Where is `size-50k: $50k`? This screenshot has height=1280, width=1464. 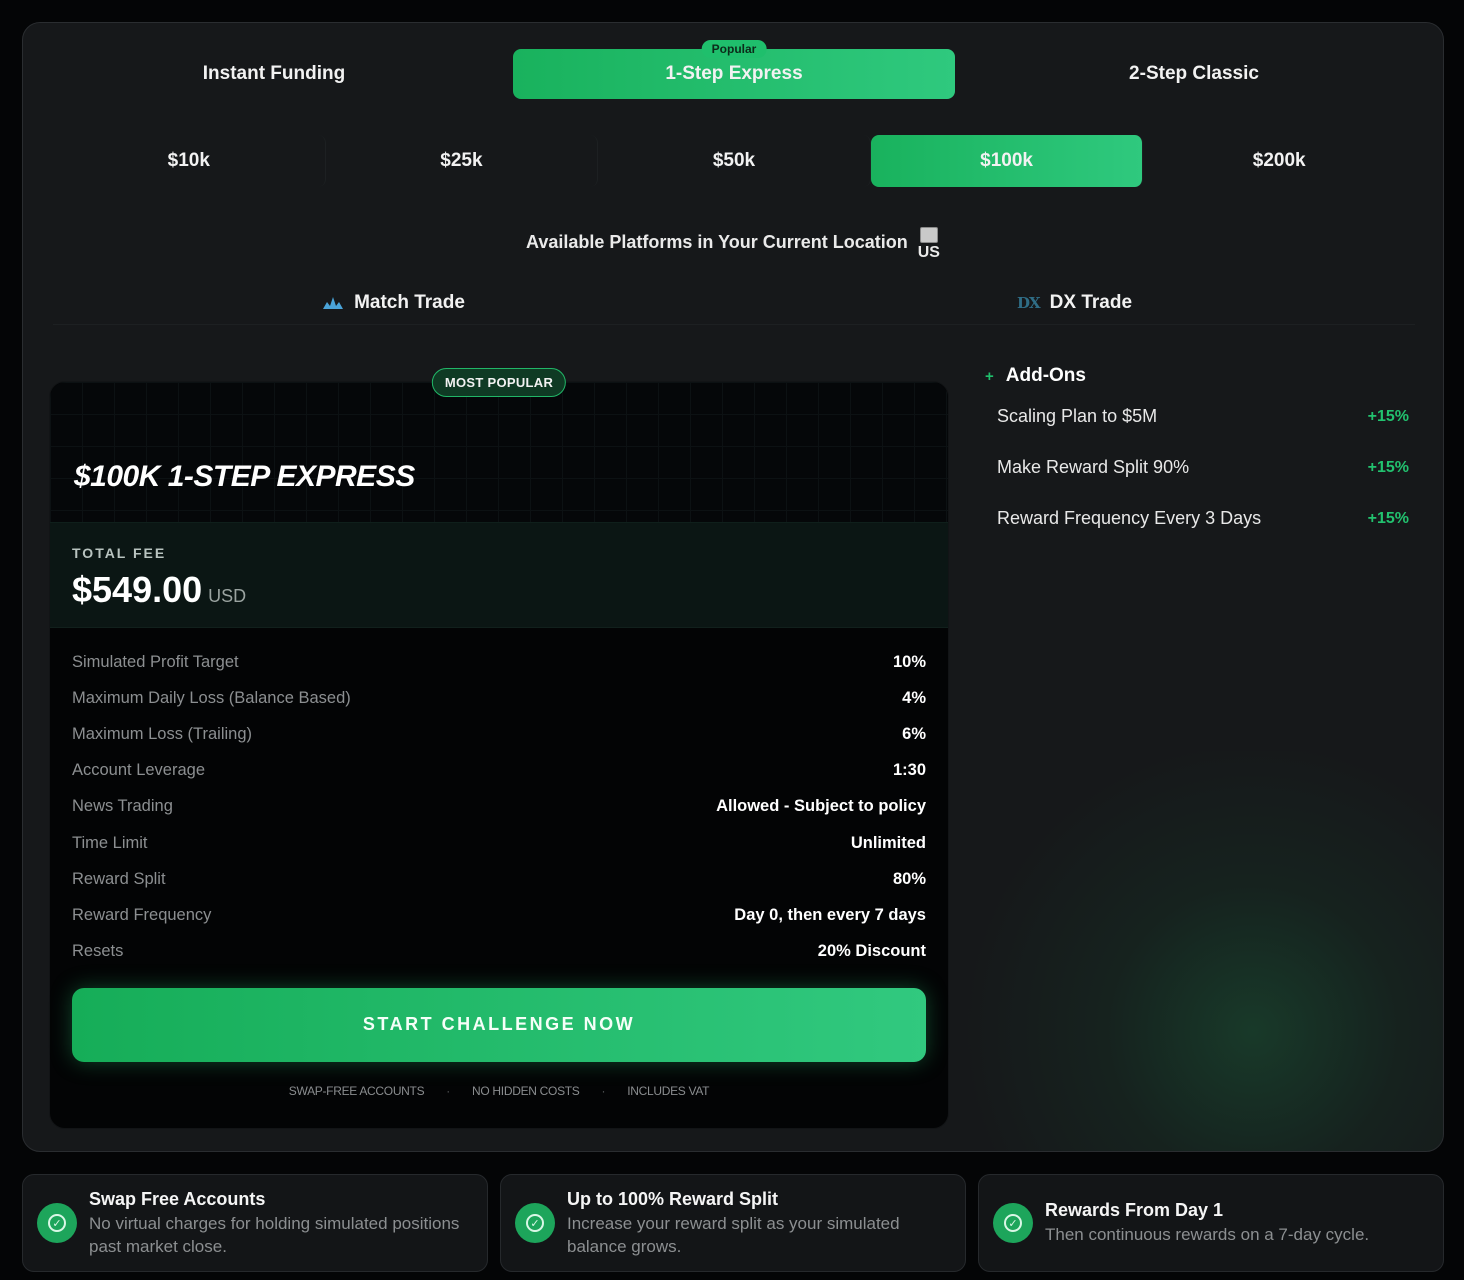
size-50k: $50k is located at coordinates (734, 161).